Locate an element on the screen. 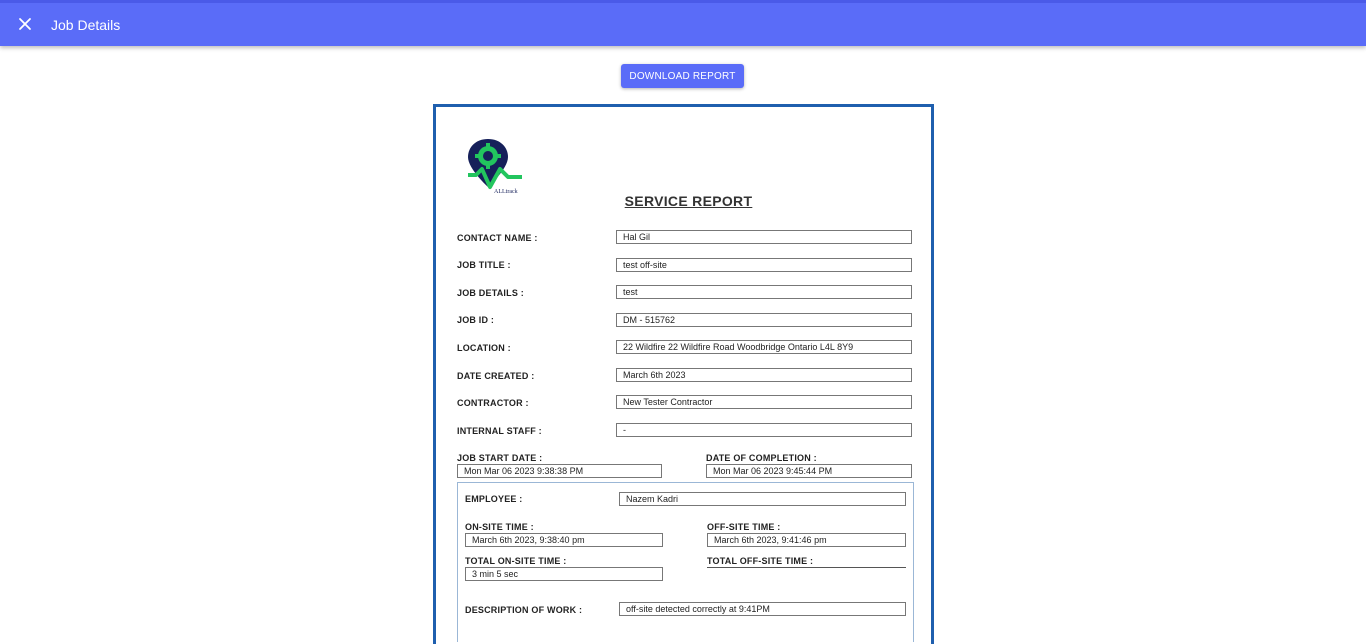 The height and width of the screenshot is (644, 1366). contractor-value: New Tester Contractor is located at coordinates (764, 402).